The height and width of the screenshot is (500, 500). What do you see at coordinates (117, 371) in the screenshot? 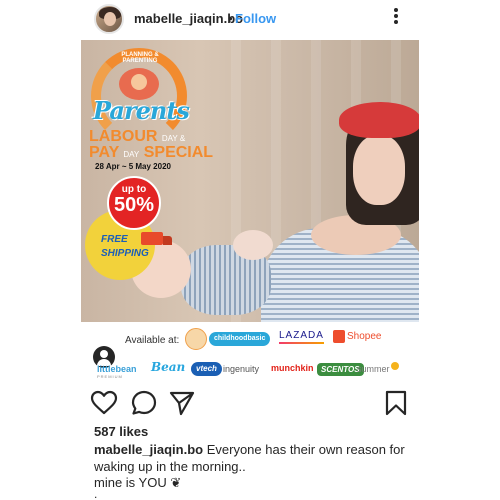
I see `littlebean-logo: littlebean PREMIUM` at bounding box center [117, 371].